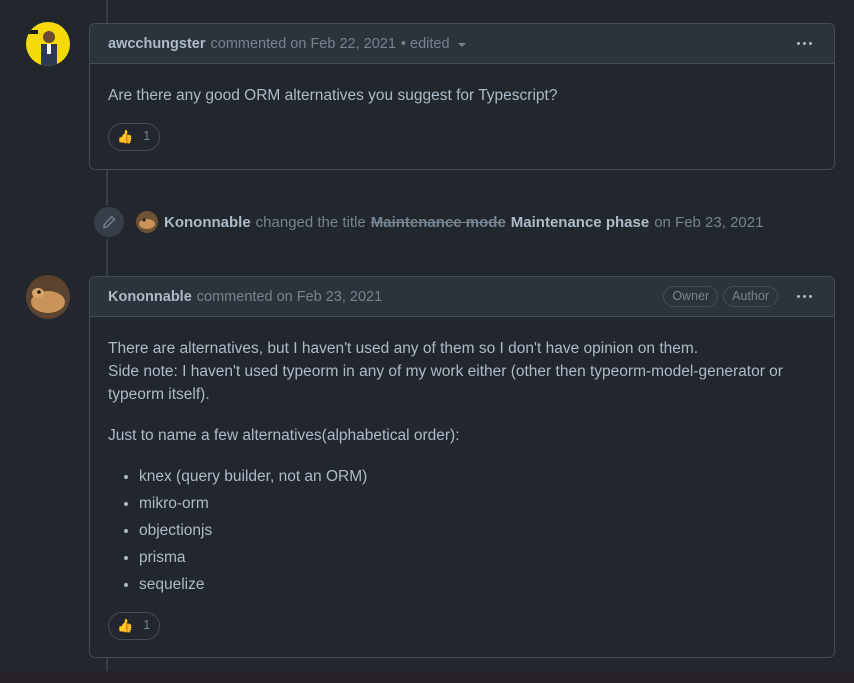  What do you see at coordinates (289, 297) in the screenshot?
I see `comment-timestamp: commented on Feb 23, 2021` at bounding box center [289, 297].